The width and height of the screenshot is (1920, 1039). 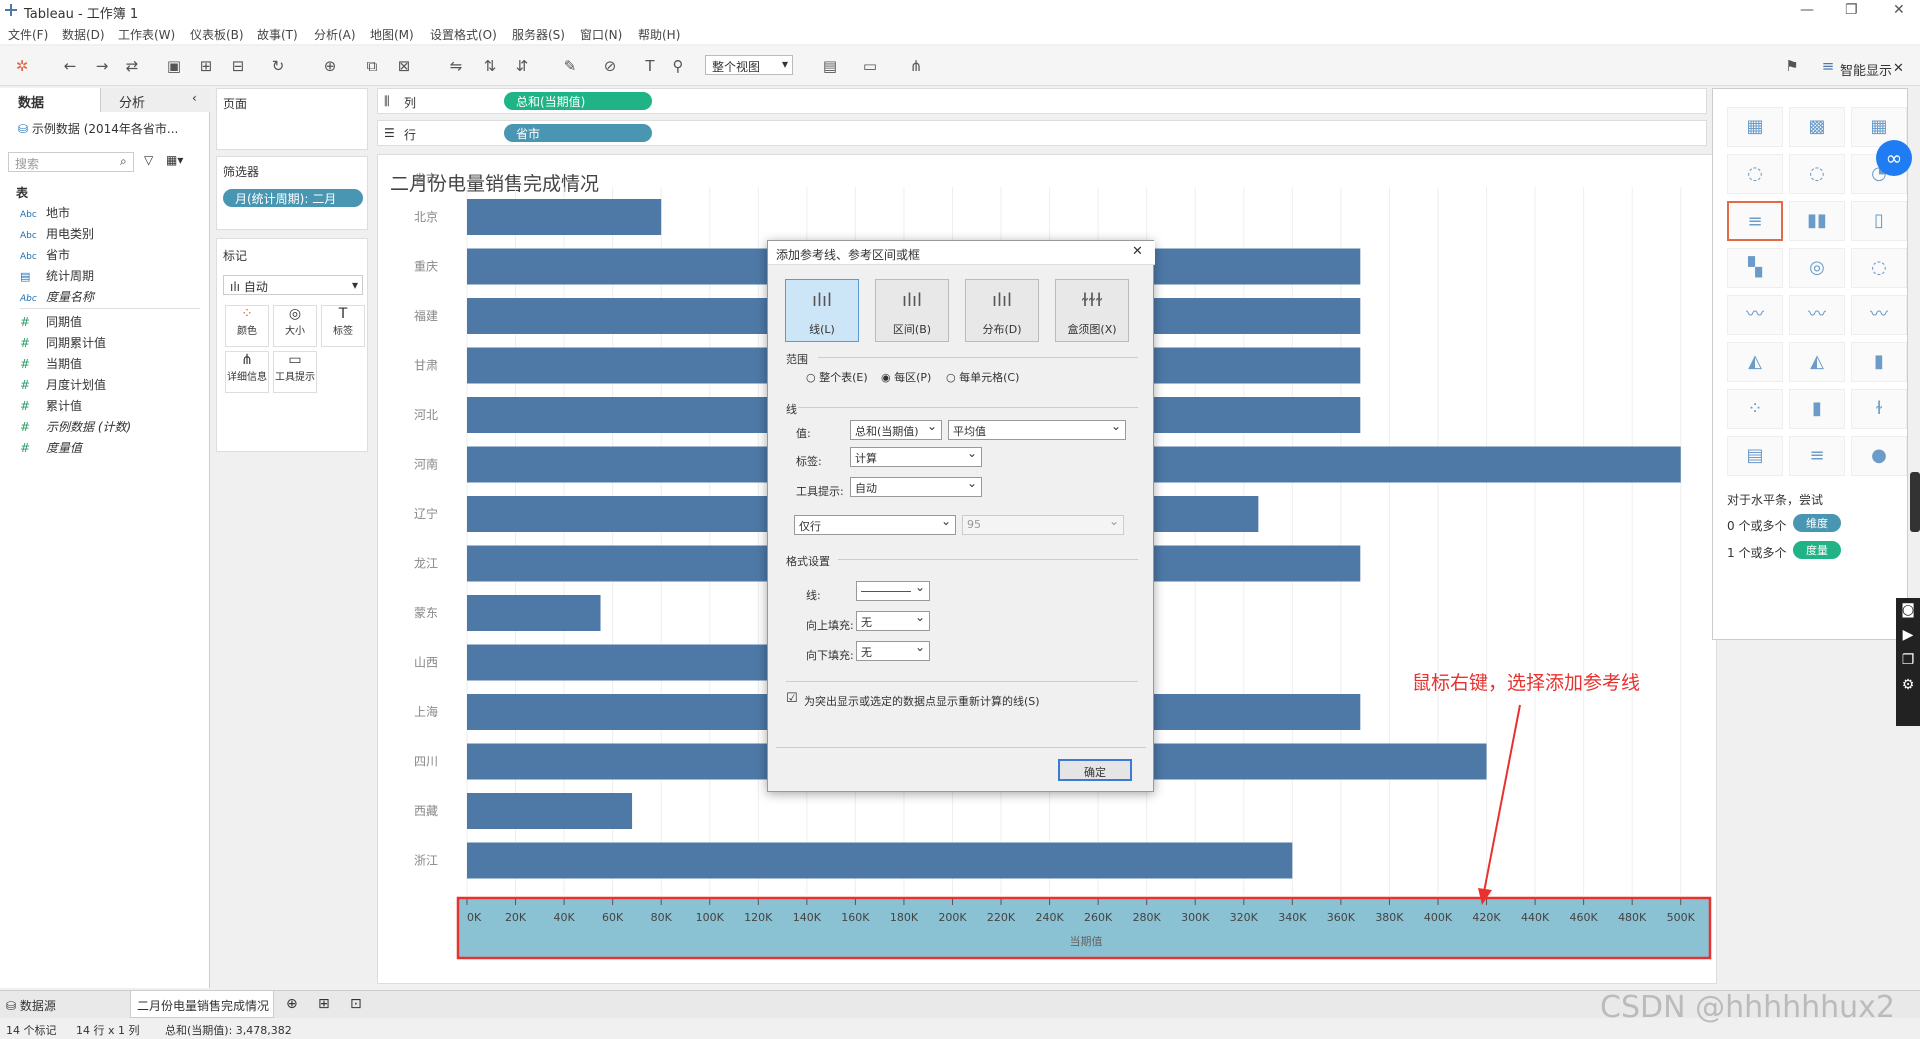 I want to click on tableau-home-icon: ✲, so click(x=22, y=66).